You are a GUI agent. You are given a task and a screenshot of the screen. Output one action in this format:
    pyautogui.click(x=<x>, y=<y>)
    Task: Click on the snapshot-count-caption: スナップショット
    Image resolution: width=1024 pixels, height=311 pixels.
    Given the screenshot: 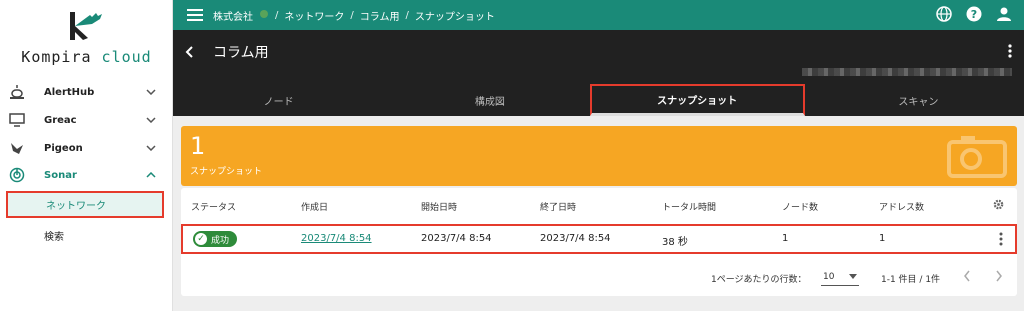 What is the action you would take?
    pyautogui.click(x=226, y=172)
    